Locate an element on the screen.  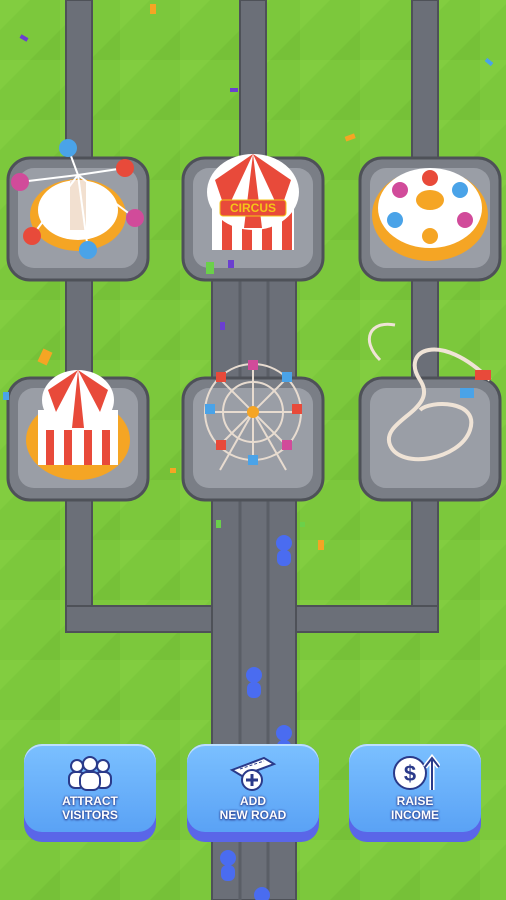
road-plus-icon is located at coordinates (253, 773).